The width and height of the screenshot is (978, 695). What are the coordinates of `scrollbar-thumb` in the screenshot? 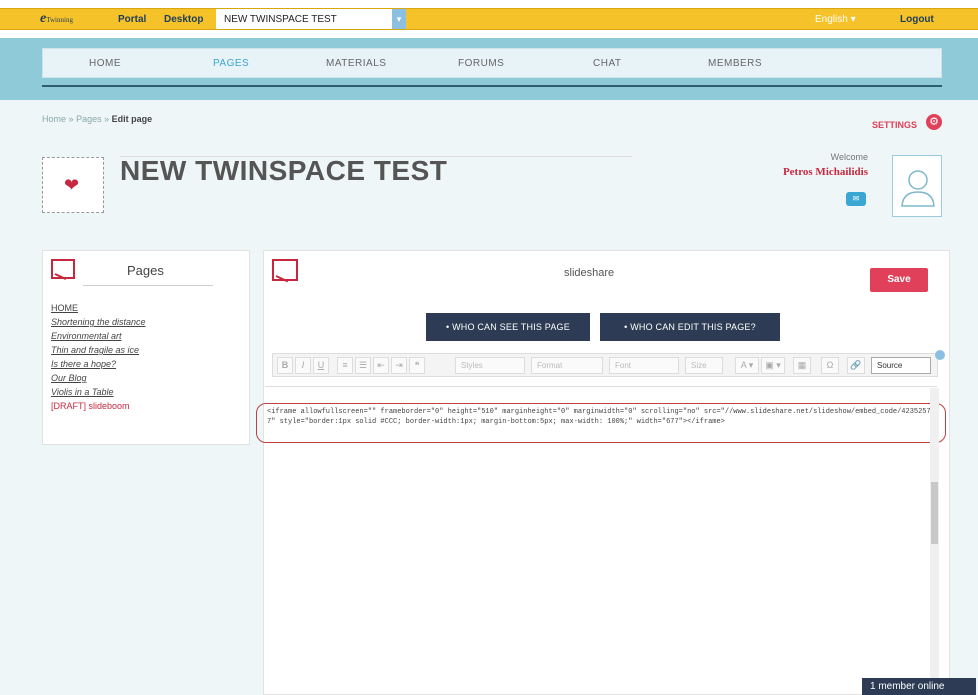 It's located at (934, 513).